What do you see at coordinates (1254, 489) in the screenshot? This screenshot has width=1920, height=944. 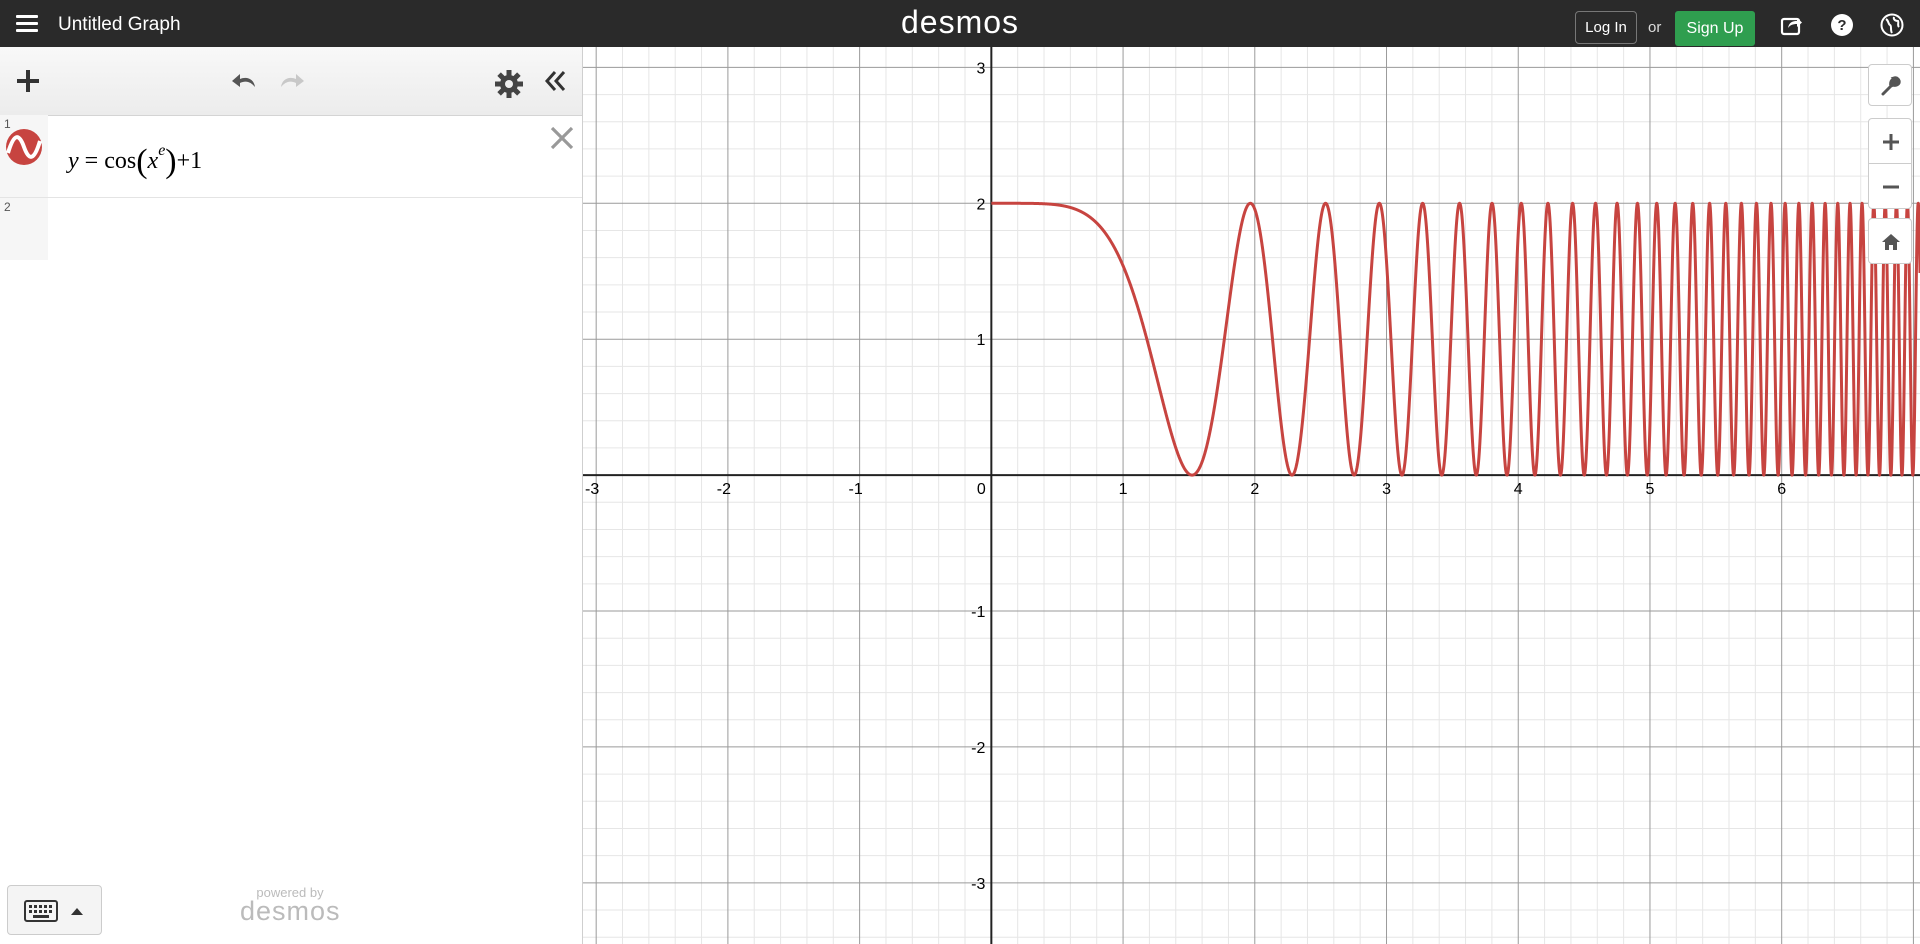 I see `x-tick-label: 2` at bounding box center [1254, 489].